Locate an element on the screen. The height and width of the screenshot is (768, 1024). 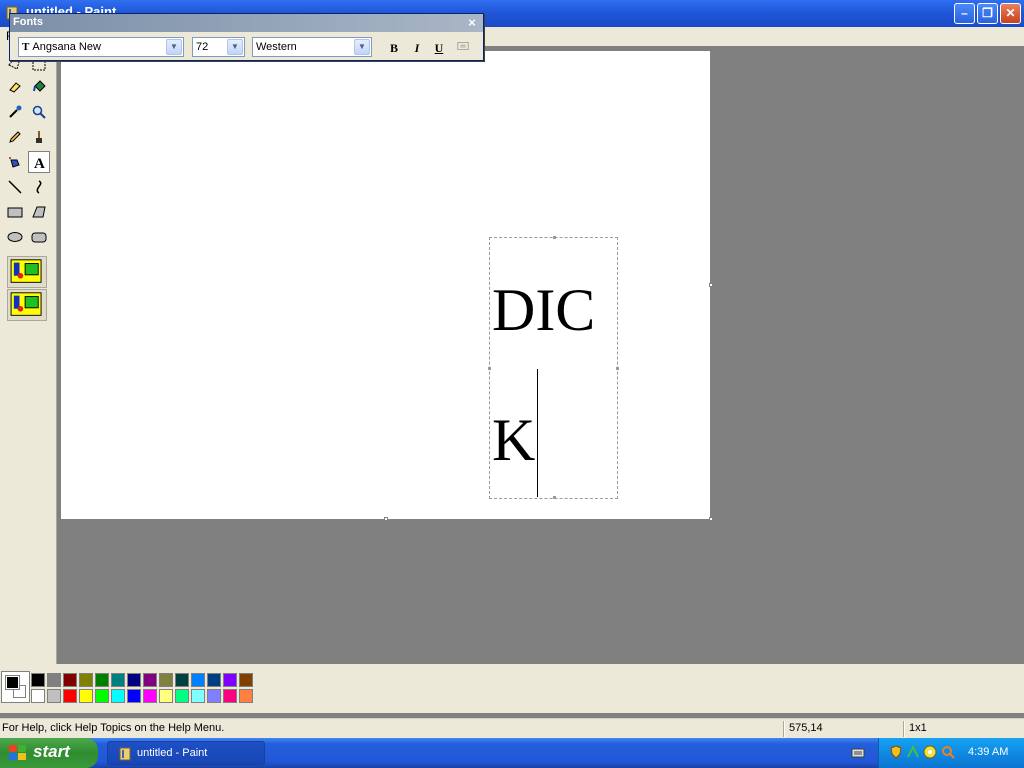
fill-tool is located at coordinates (39, 87).